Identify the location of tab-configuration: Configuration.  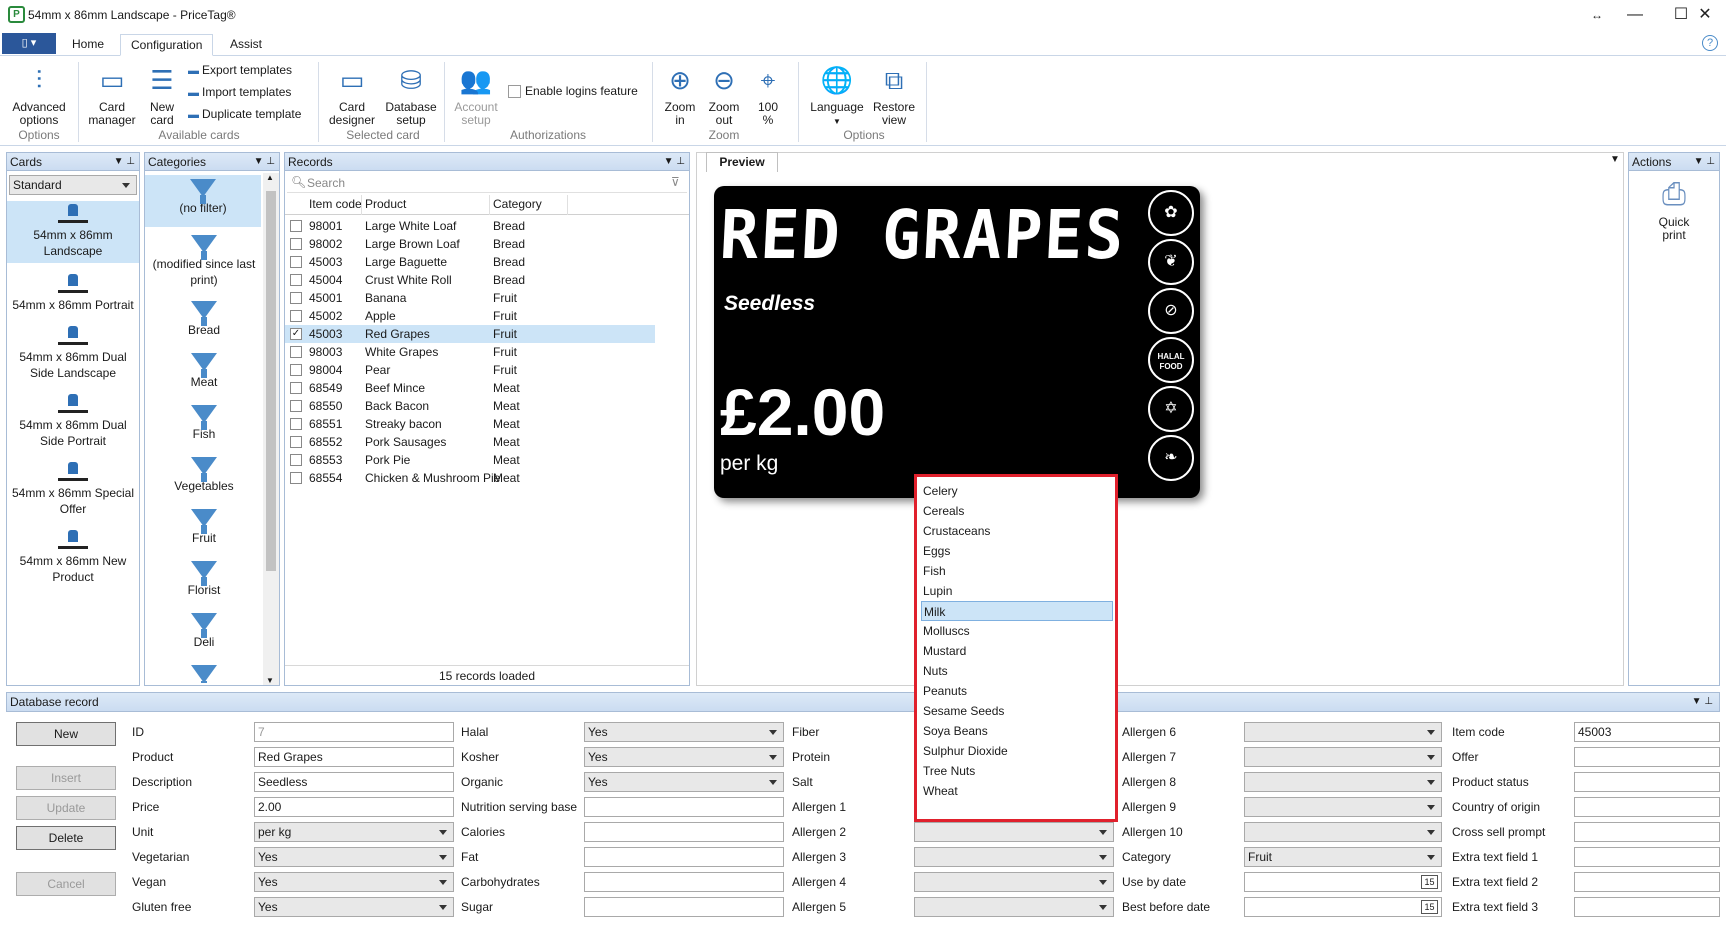
(167, 45).